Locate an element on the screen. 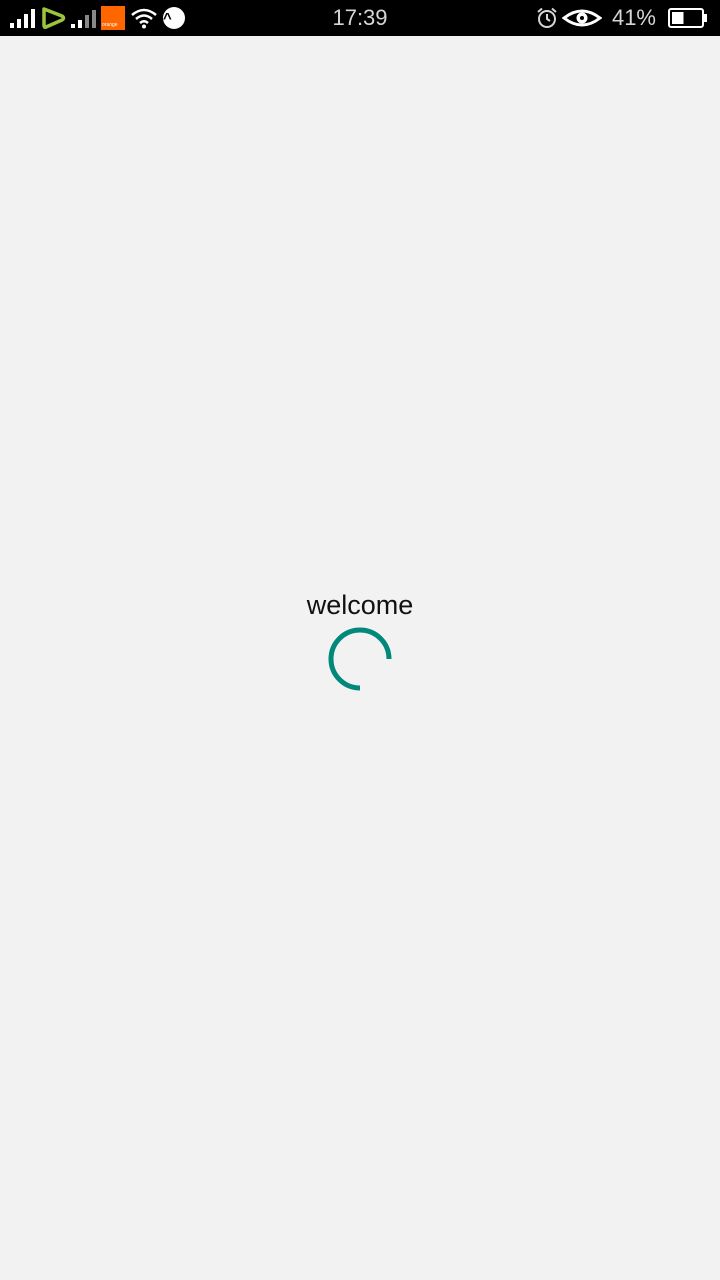 The image size is (720, 1280). orange-logo-icon: orange is located at coordinates (113, 18).